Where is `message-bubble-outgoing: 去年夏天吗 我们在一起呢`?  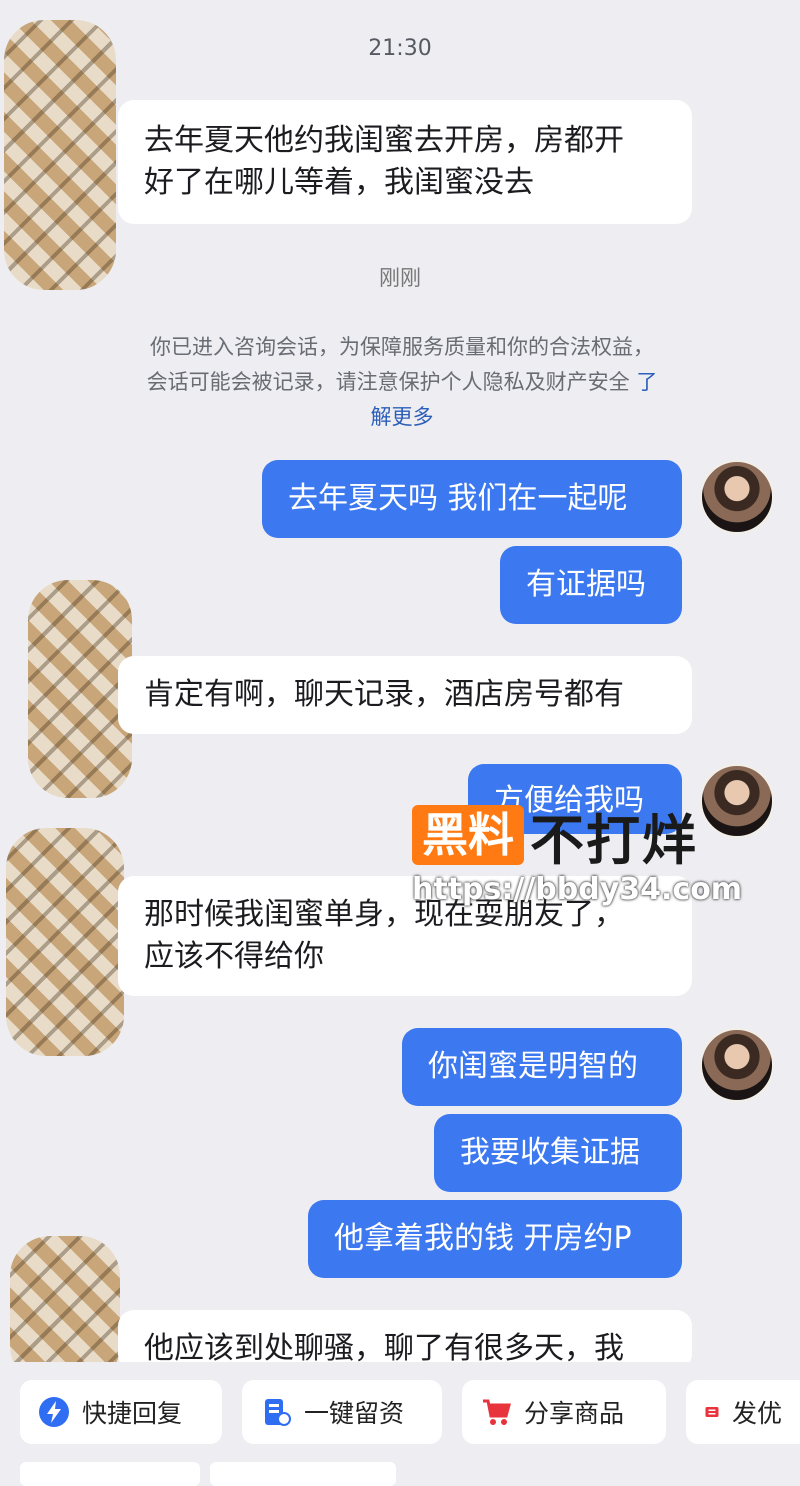 message-bubble-outgoing: 去年夏天吗 我们在一起呢 is located at coordinates (472, 499).